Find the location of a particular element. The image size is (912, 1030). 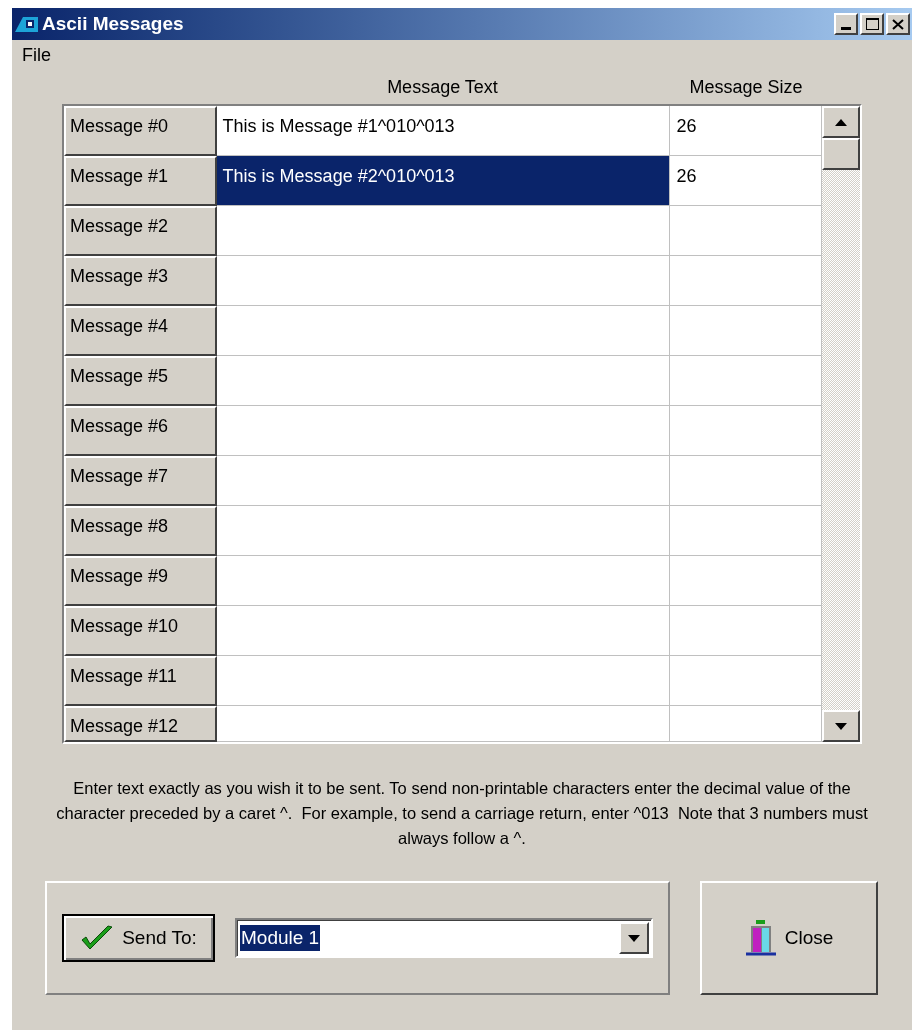

row-header: Message #8 is located at coordinates (140, 531).